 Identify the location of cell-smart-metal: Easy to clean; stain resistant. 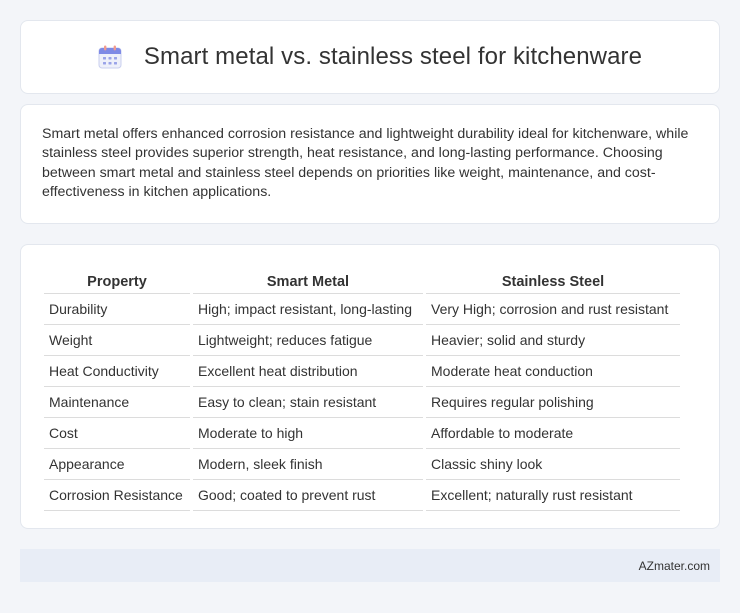
(308, 402).